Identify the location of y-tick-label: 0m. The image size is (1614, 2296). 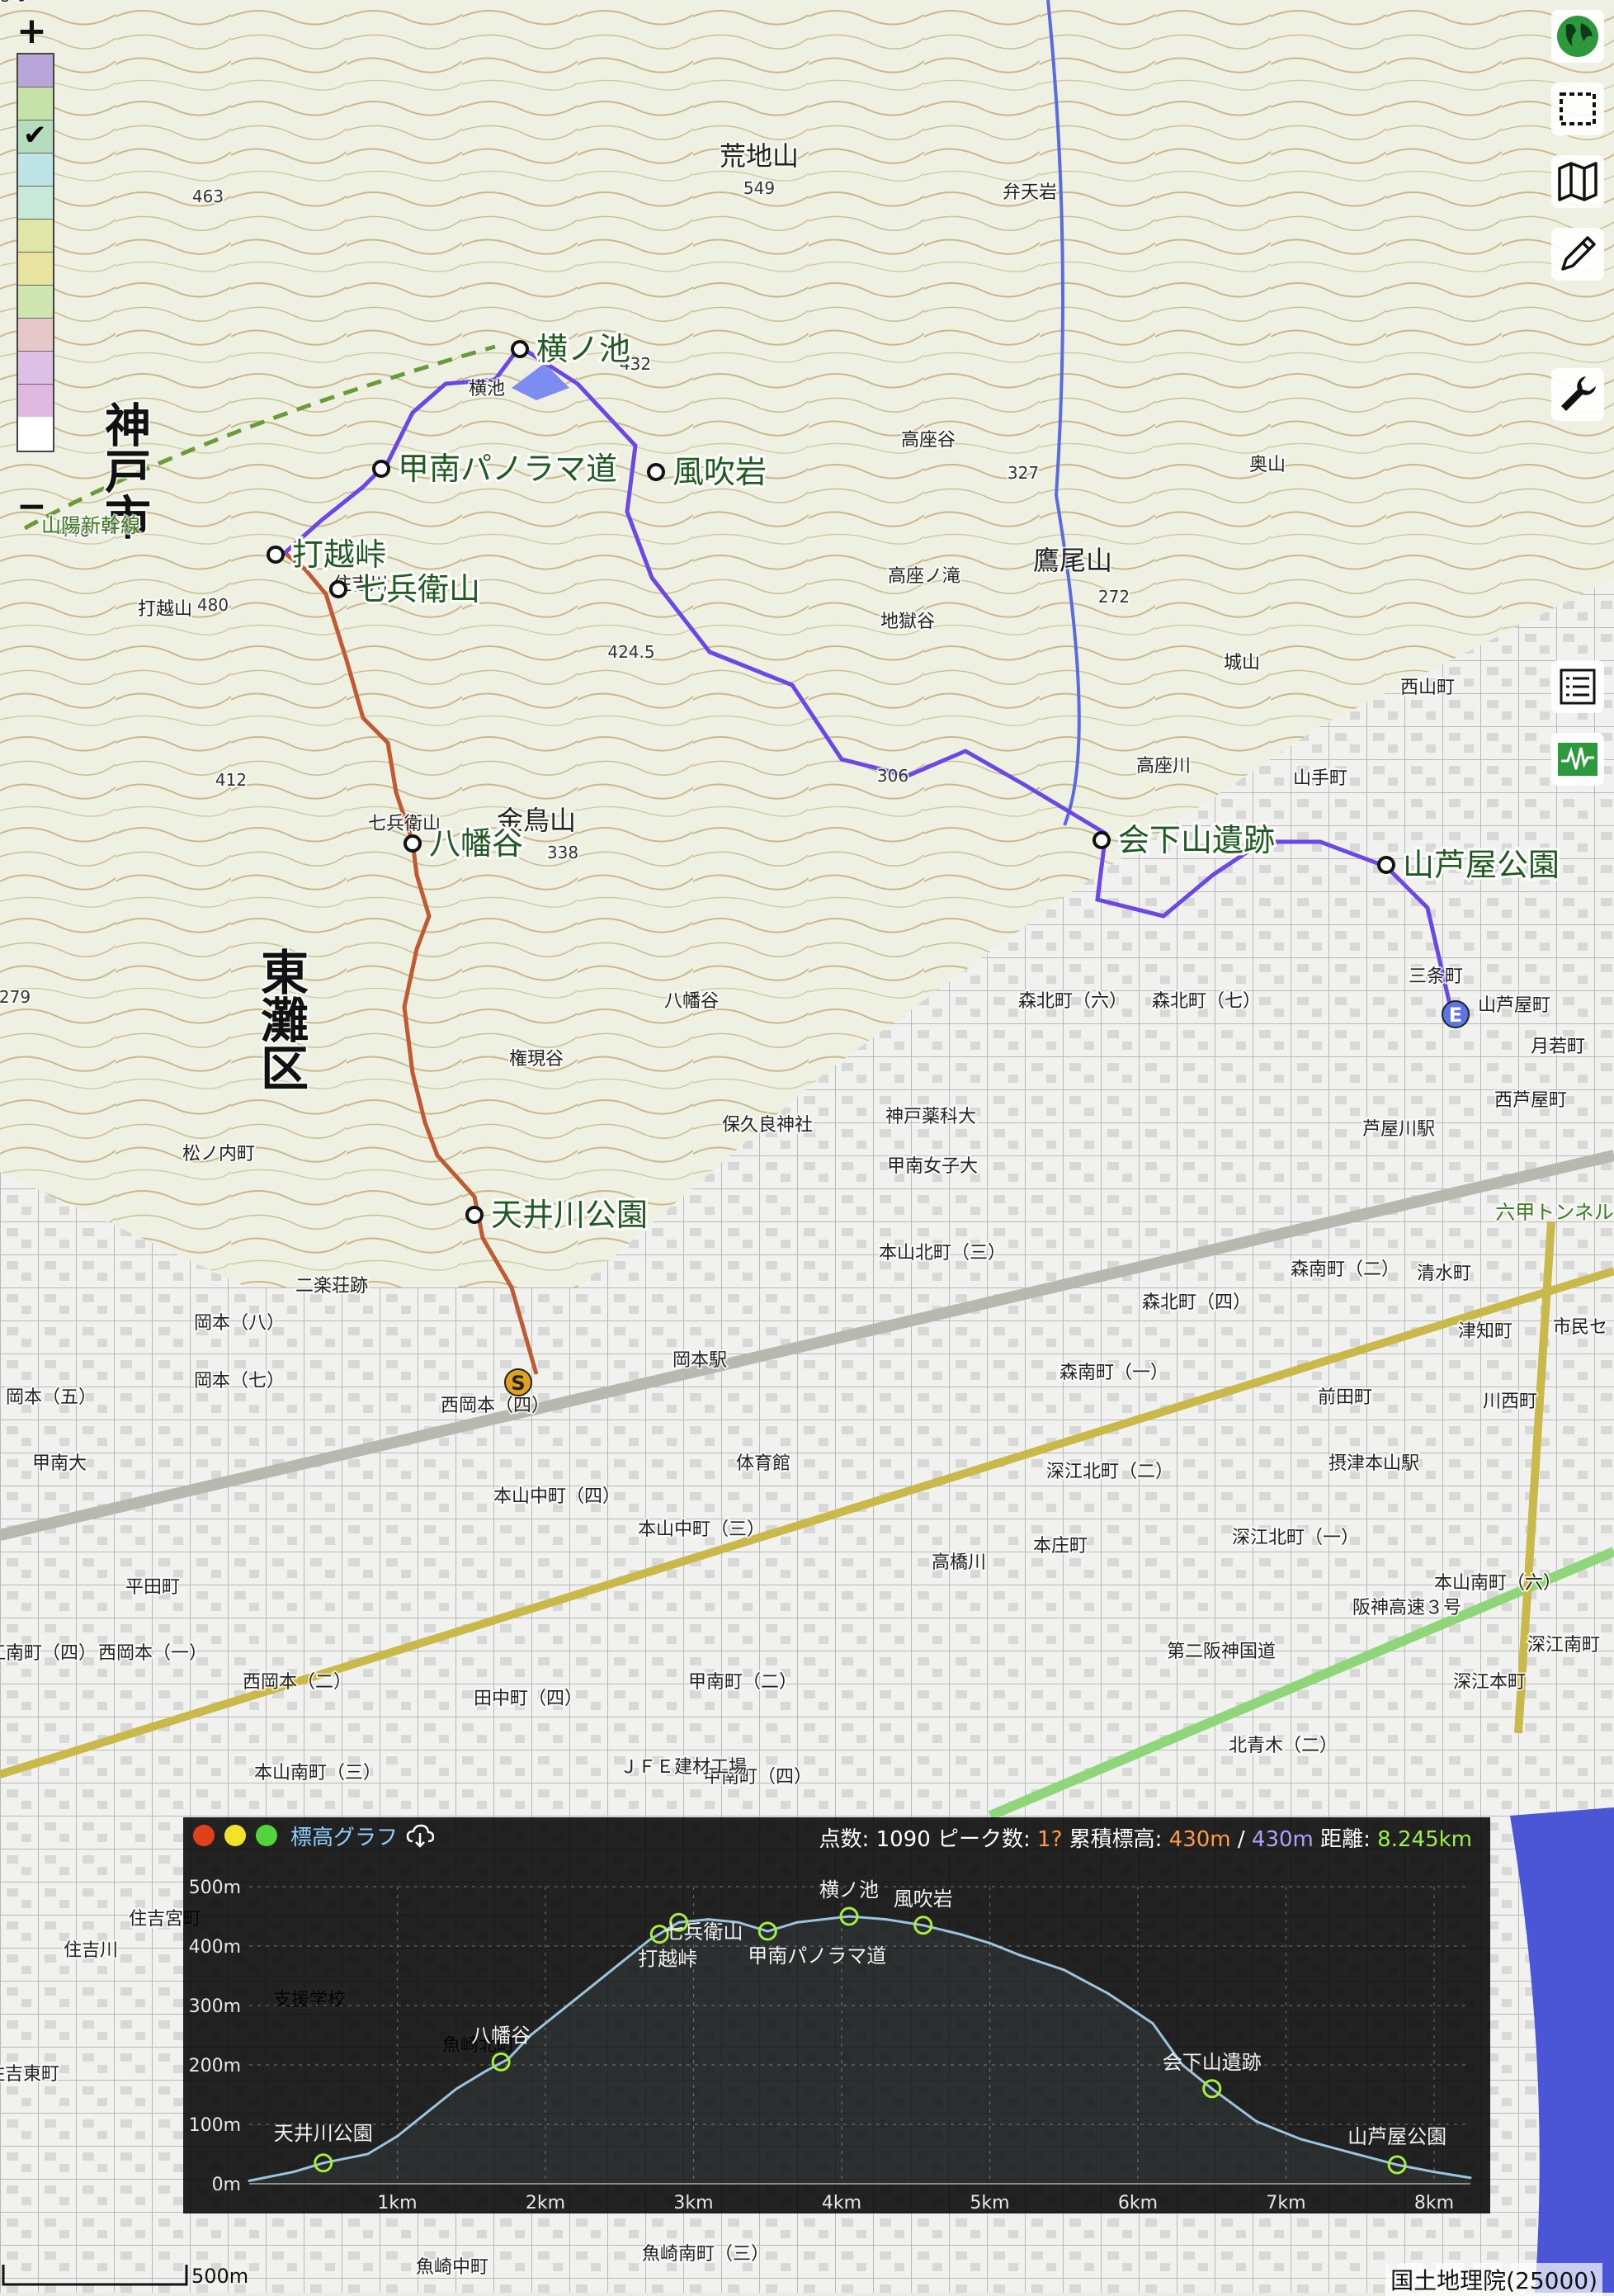
(226, 2185).